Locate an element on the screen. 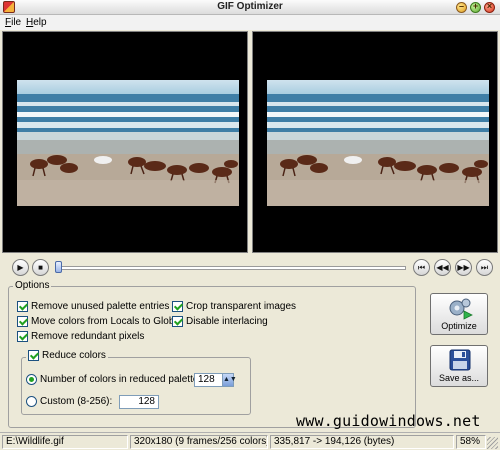  palette-count-radio: Number of colors in reduced palette: is located at coordinates (113, 379).